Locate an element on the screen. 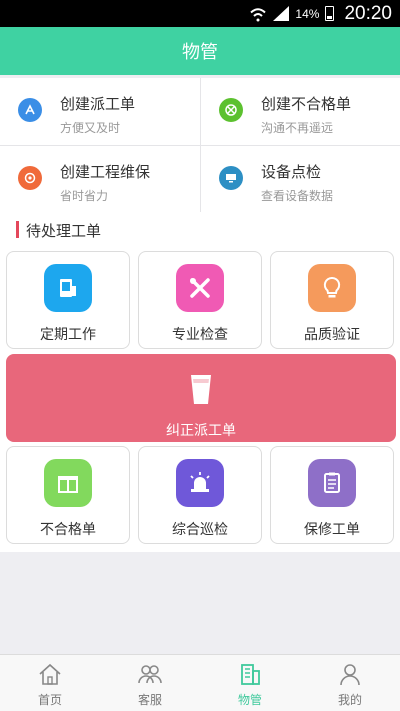 This screenshot has height=711, width=400. quick-action-subtitle: 查看设备数据 is located at coordinates (297, 196).